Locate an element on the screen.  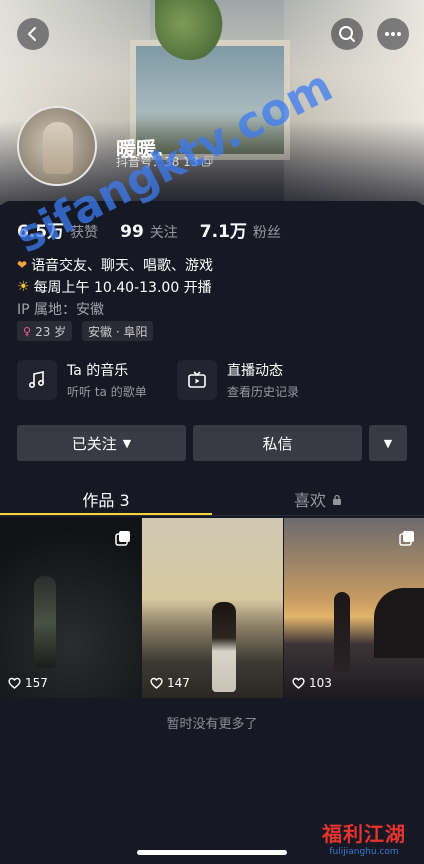
live-entry: 直播动态 查看历史记录 is located at coordinates (238, 380).